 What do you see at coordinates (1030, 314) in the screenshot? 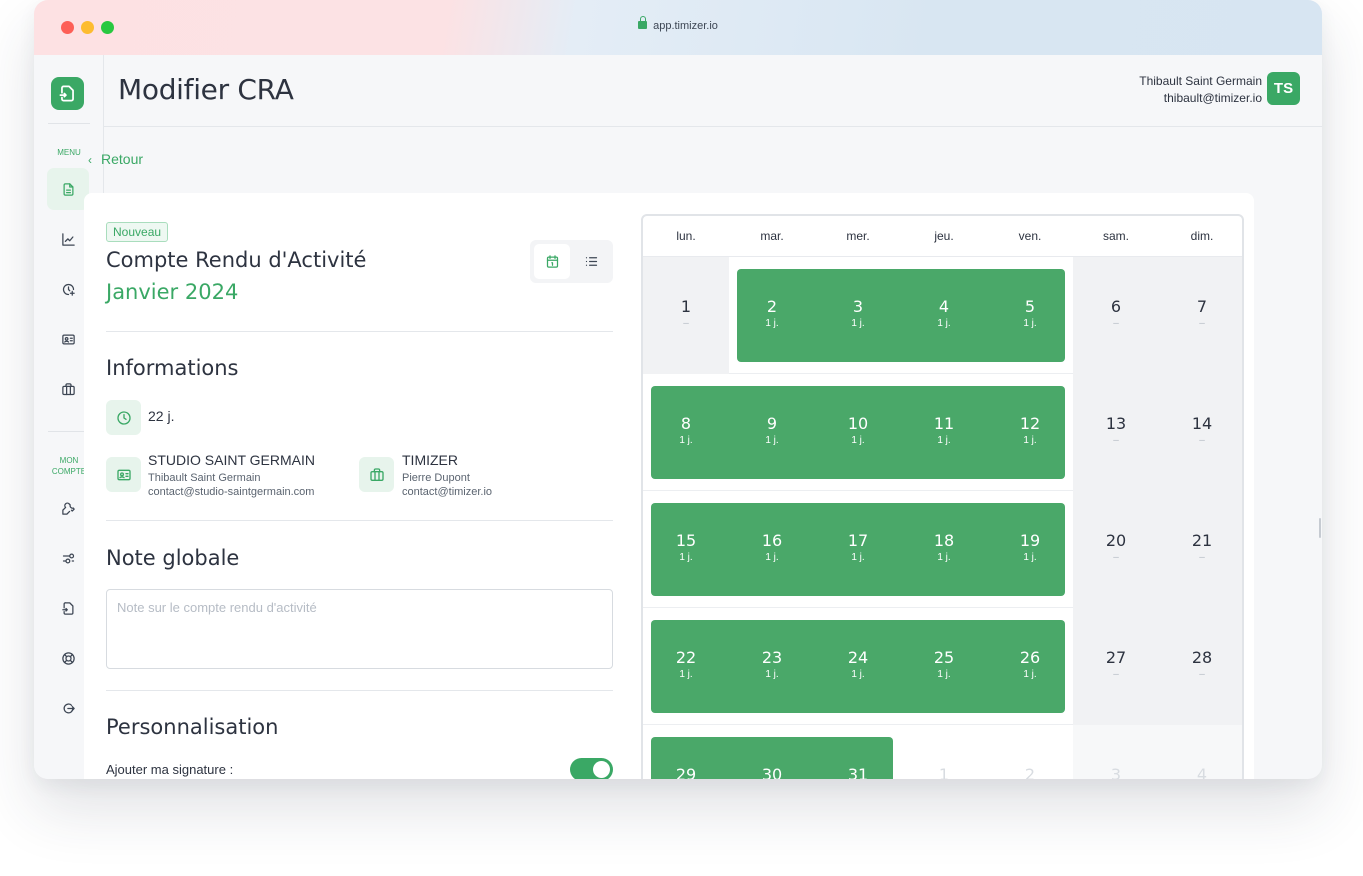
I see `calendar-day: 51 j.` at bounding box center [1030, 314].